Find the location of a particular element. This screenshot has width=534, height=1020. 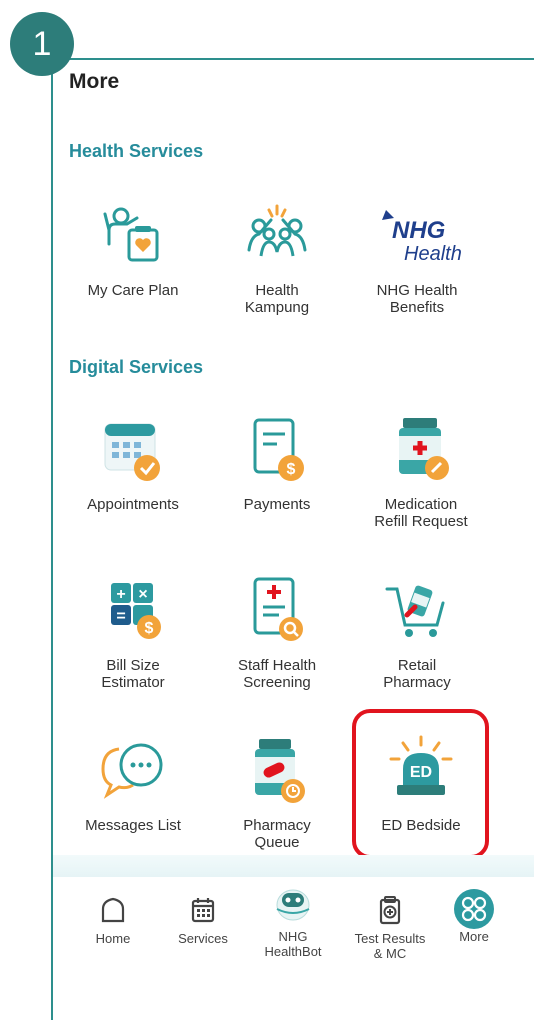

chat-bubbles-icon is located at coordinates (132, 771).